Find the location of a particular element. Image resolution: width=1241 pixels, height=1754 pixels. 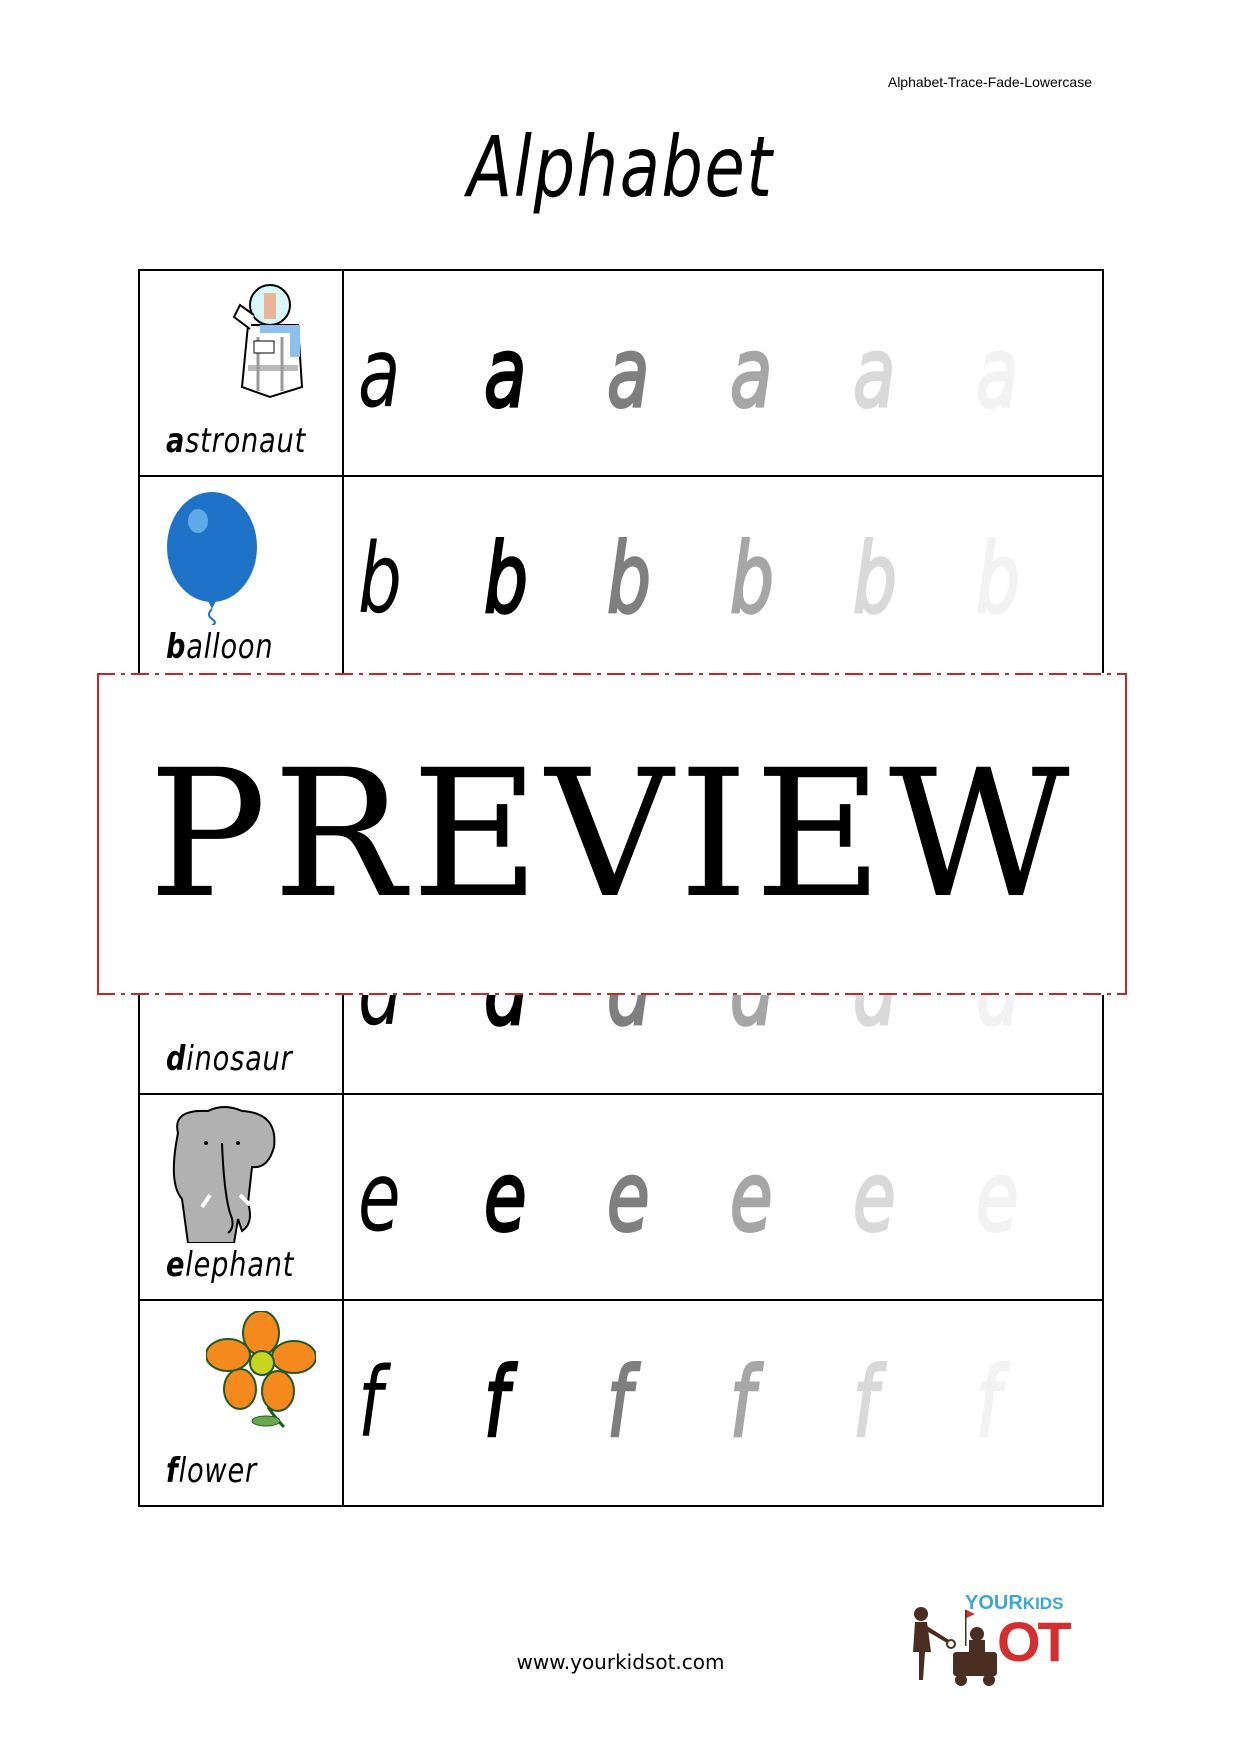

model-letter: e is located at coordinates (379, 1197).